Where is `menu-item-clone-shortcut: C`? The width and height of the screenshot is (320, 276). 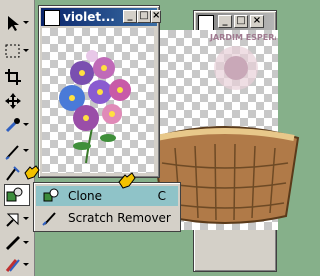
menu-item-clone-shortcut: C is located at coordinates (161, 196).